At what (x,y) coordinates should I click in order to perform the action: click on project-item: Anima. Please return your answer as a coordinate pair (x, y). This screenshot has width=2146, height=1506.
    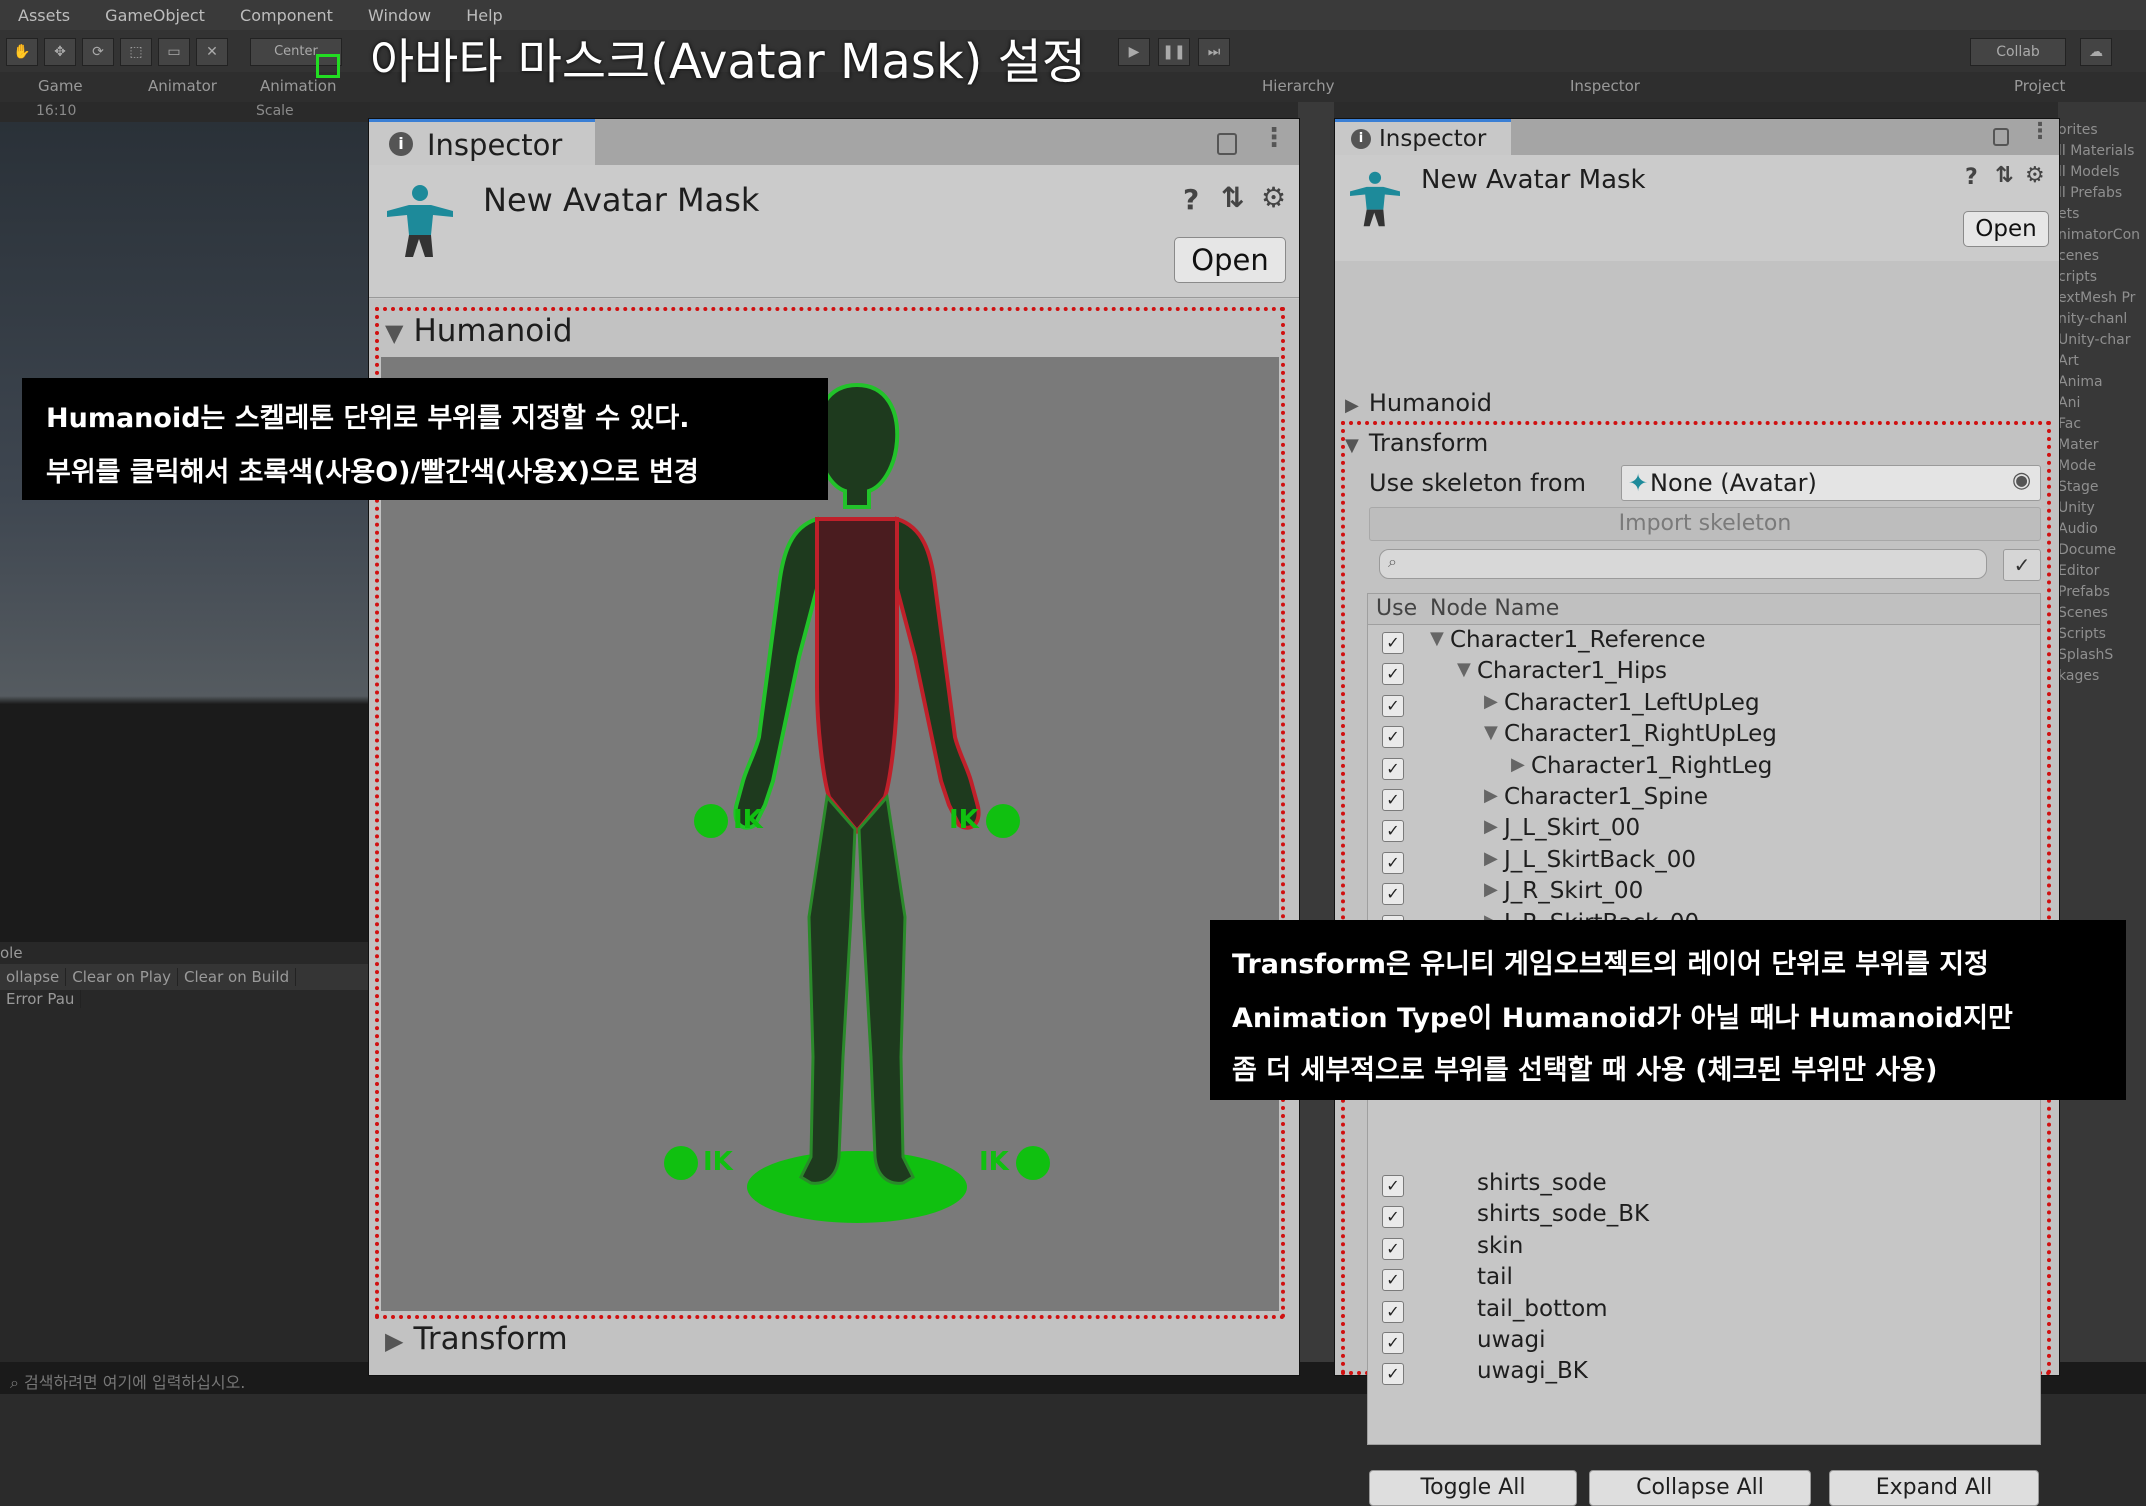
    Looking at the image, I should click on (2102, 382).